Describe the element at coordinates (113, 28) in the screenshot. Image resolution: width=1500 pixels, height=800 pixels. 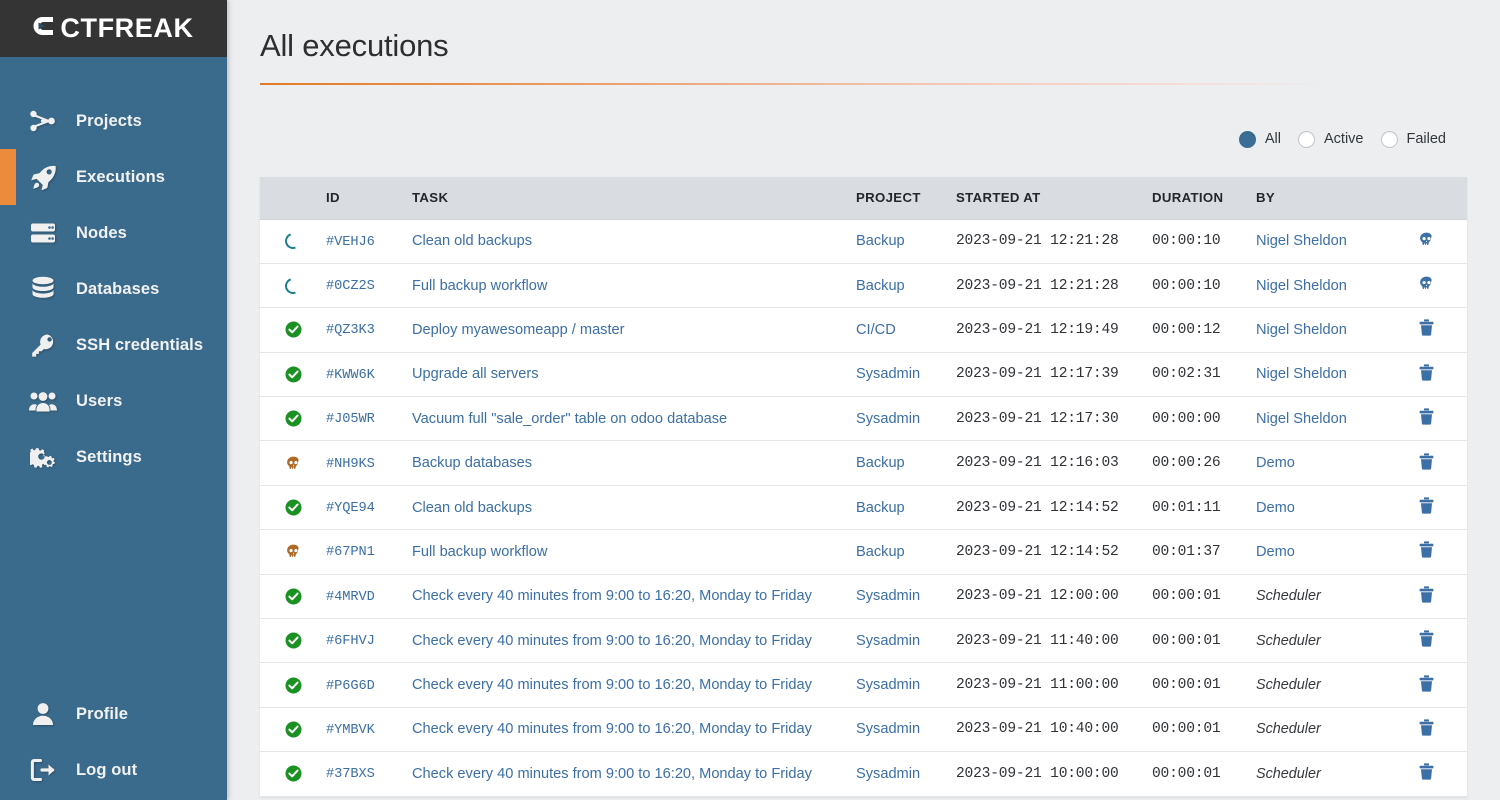
I see `brand-logo: CTFREAK` at that location.